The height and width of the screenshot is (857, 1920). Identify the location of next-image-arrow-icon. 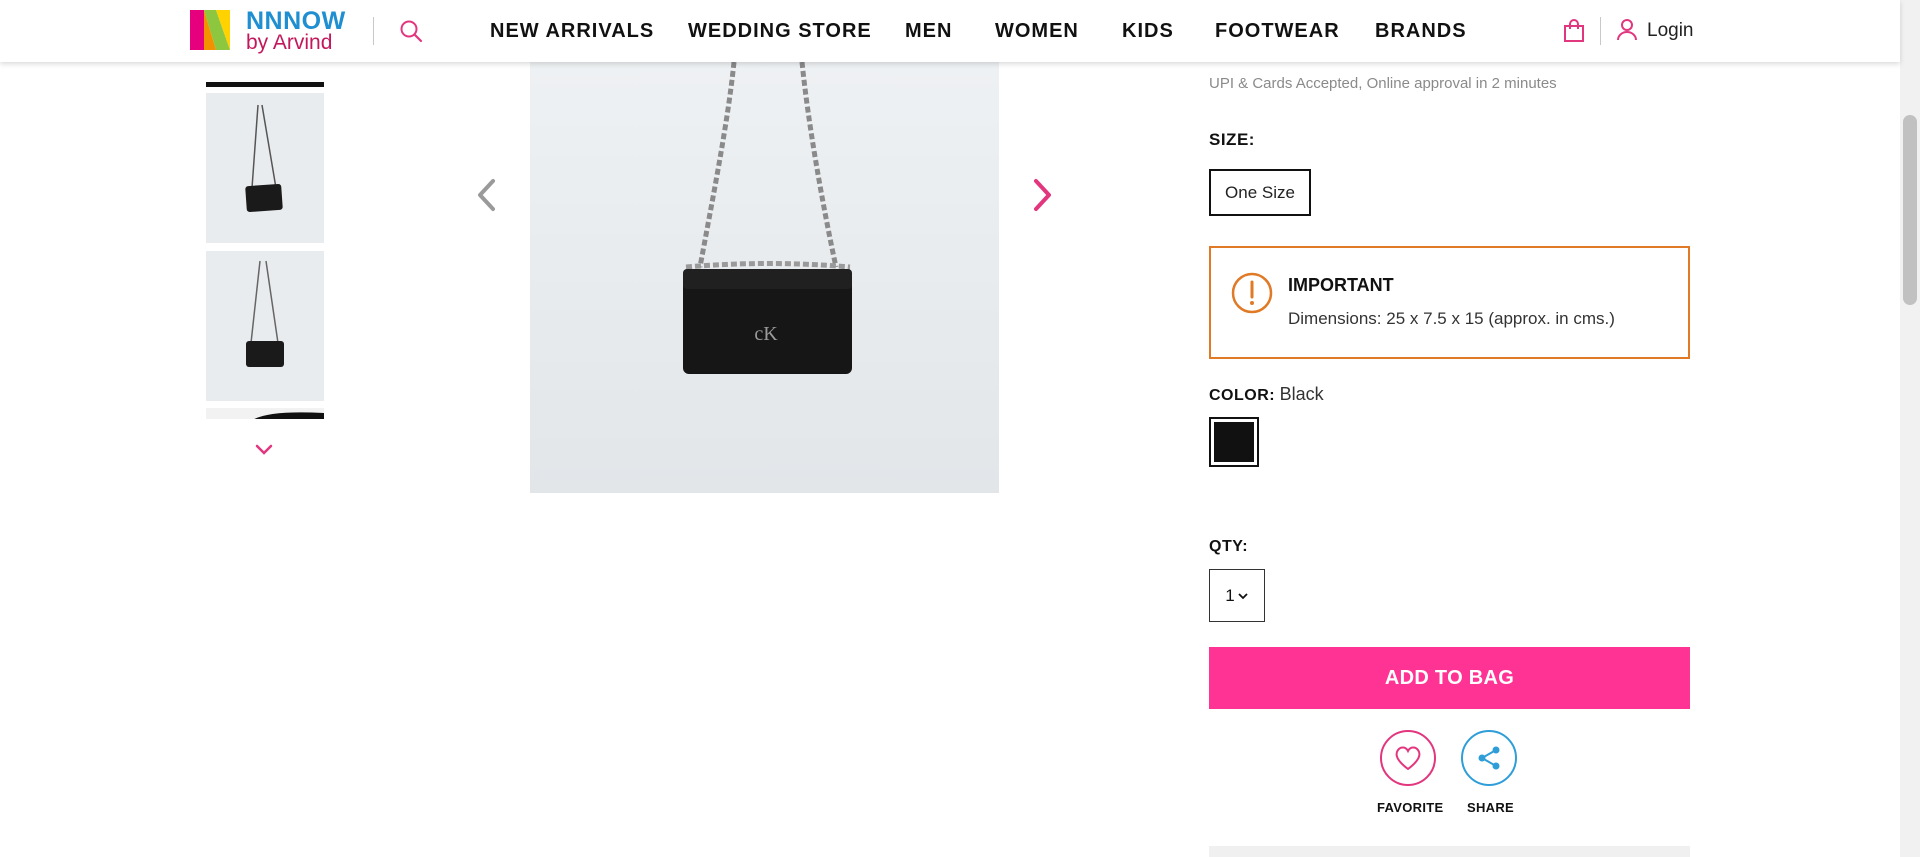
(1042, 195).